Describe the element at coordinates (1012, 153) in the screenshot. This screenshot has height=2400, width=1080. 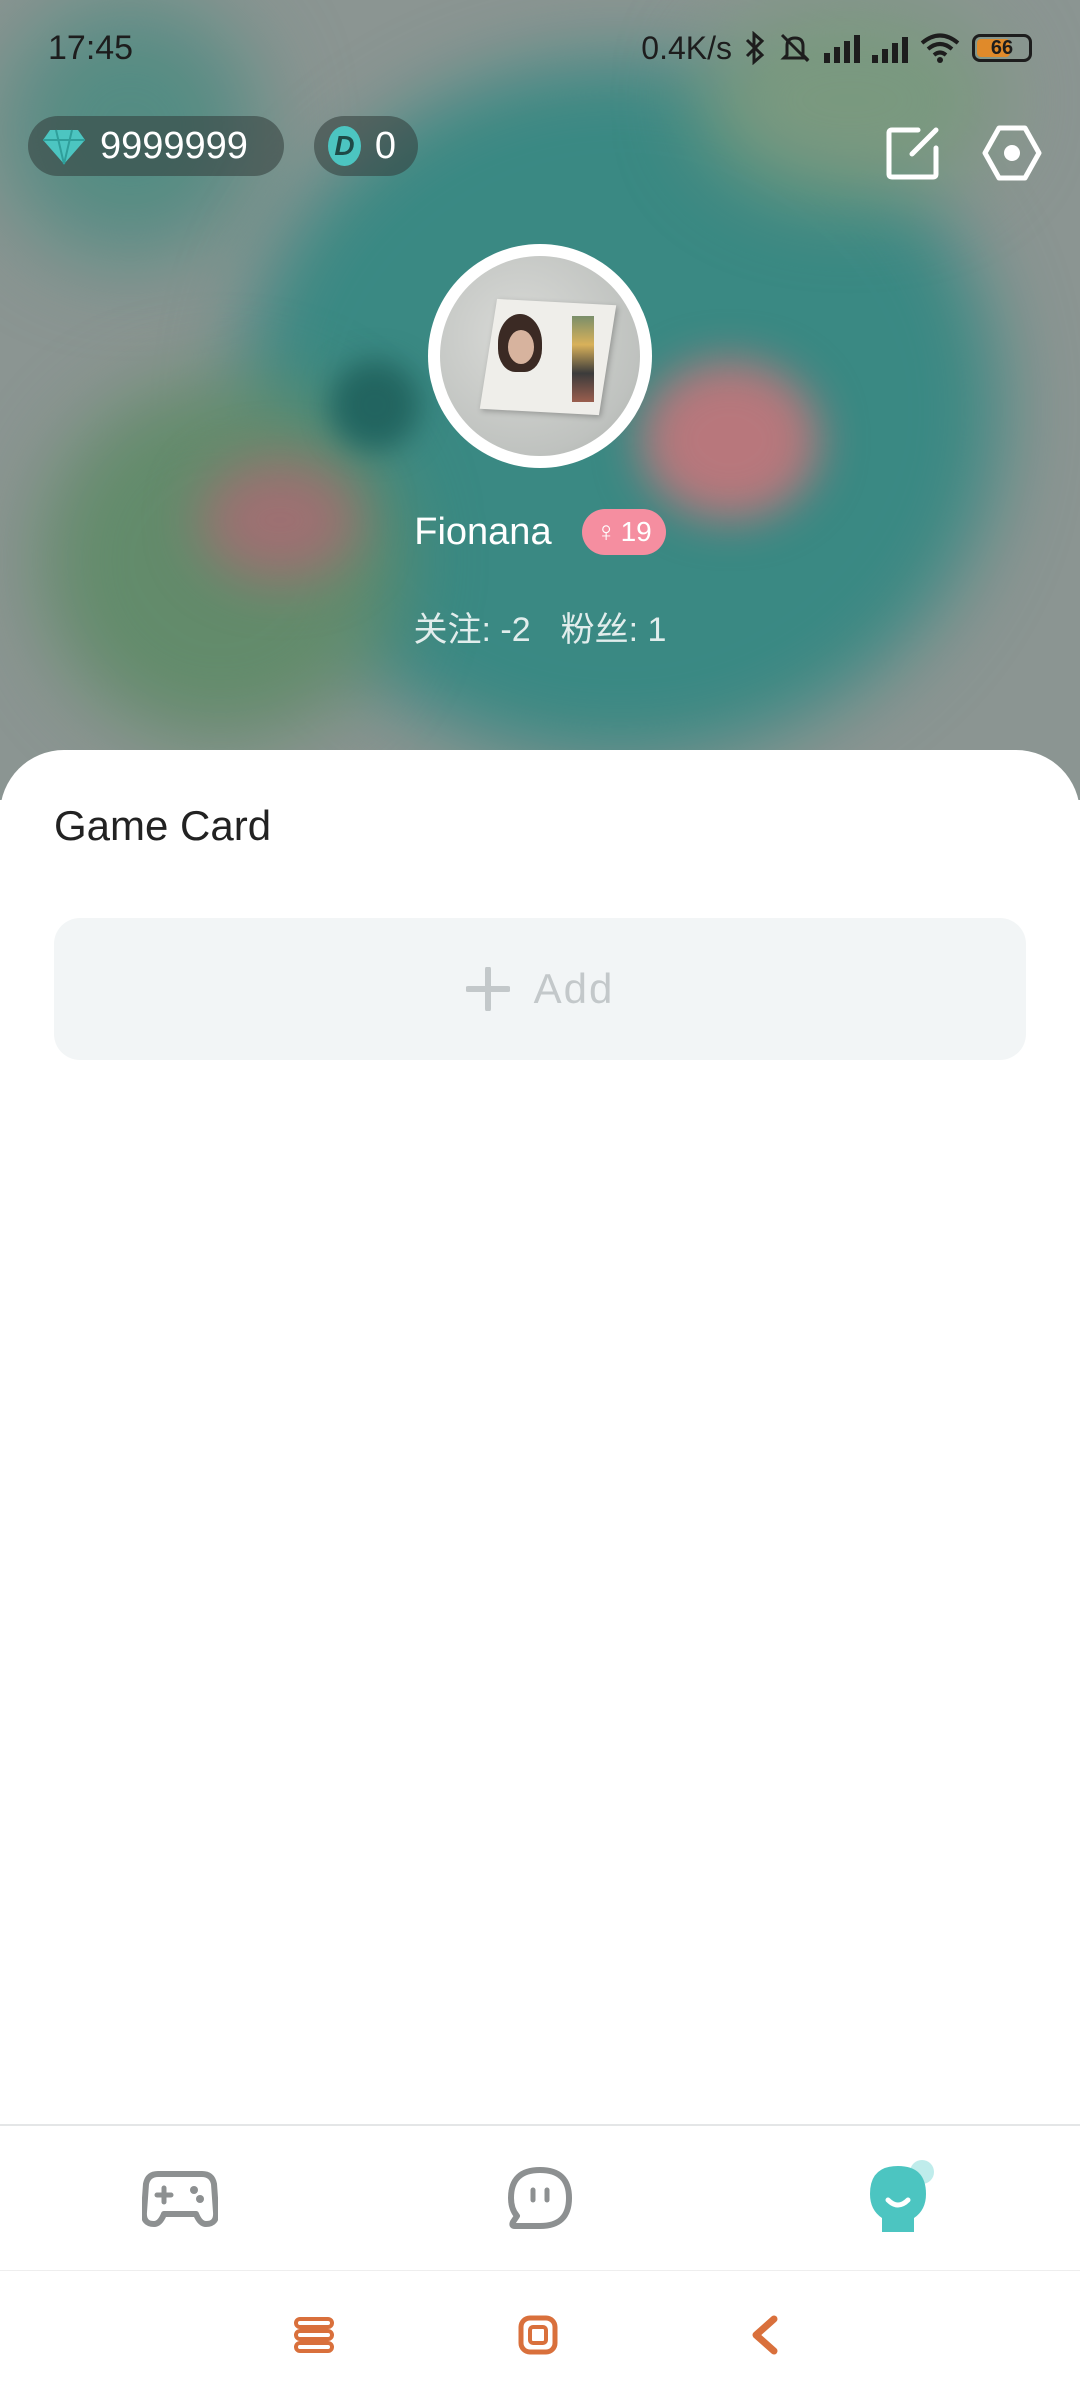
I see `settings-icon` at that location.